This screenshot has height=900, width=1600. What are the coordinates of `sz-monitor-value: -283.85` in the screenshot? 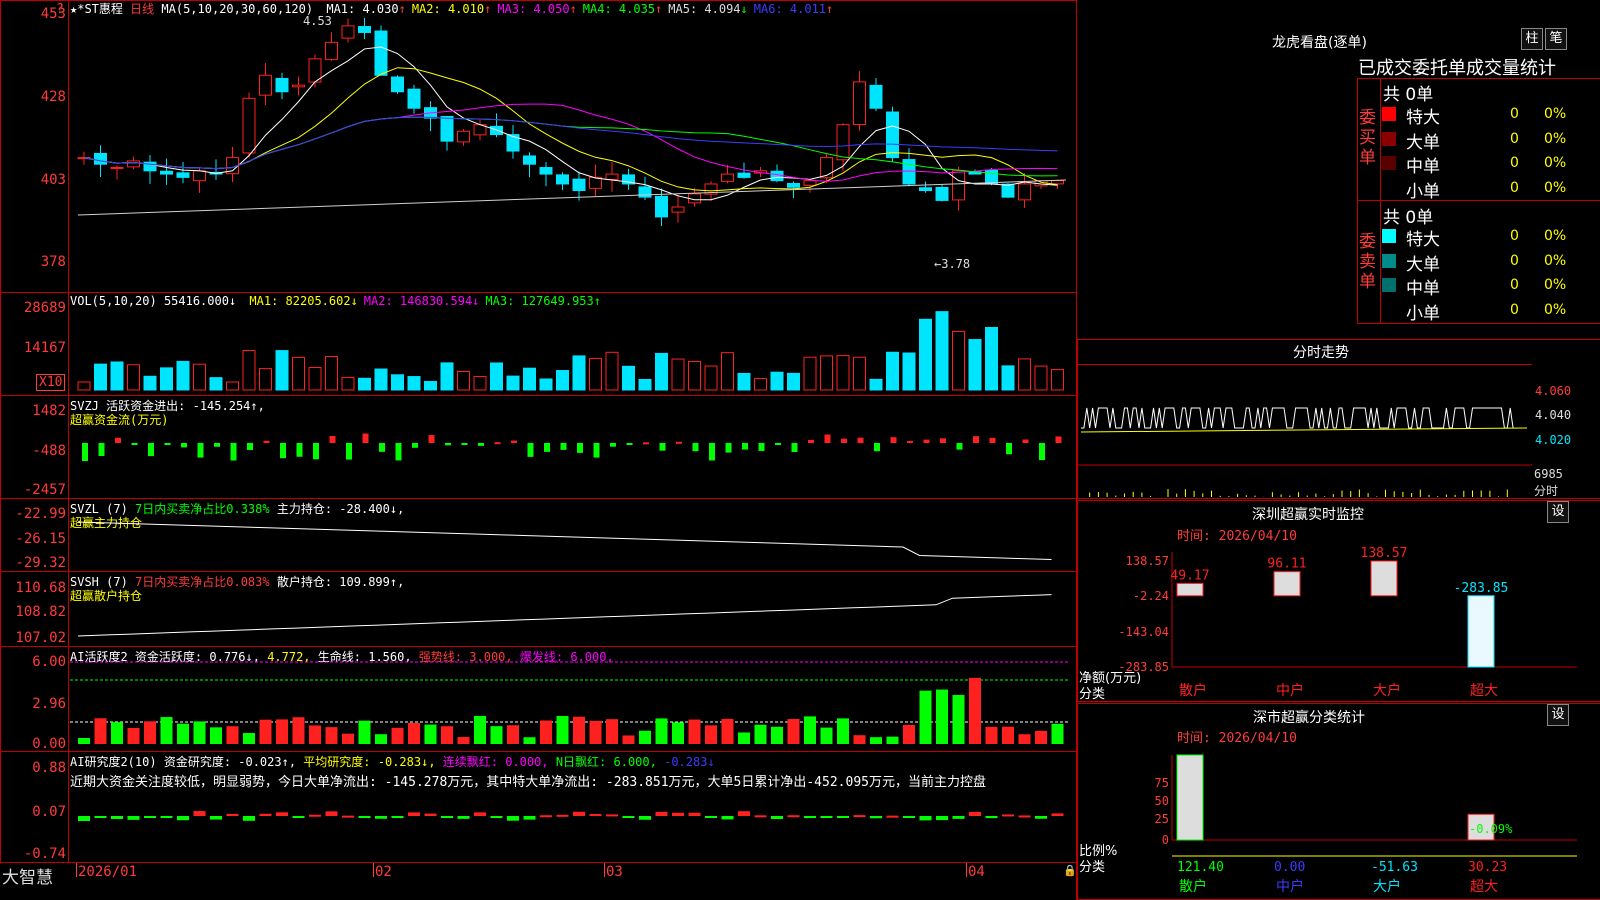 It's located at (1481, 588).